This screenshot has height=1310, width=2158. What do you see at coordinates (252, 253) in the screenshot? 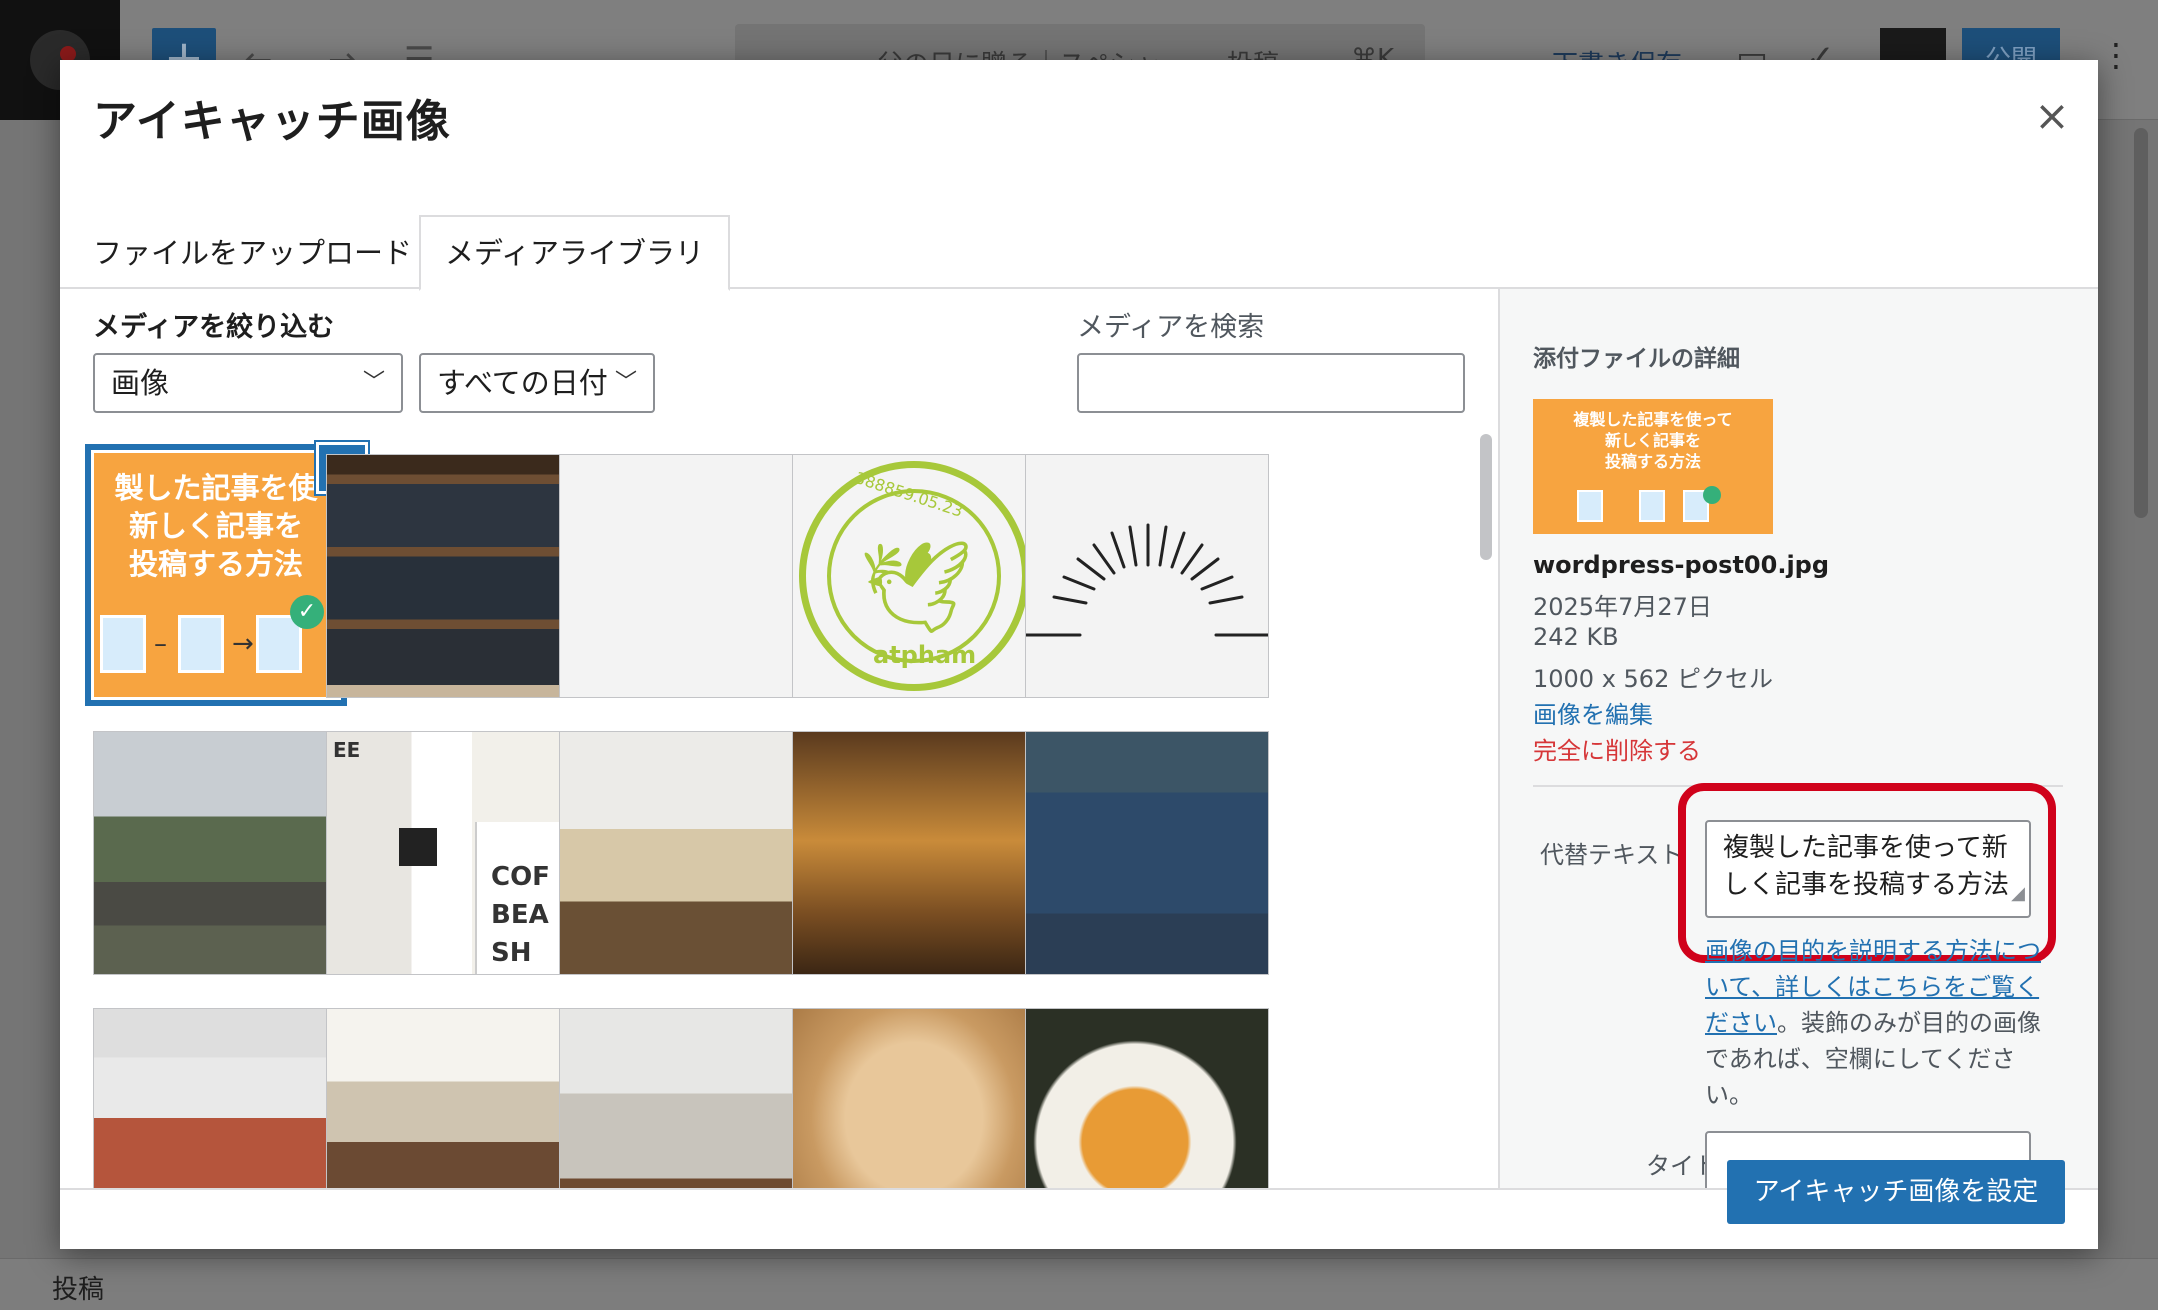
I see `tab-upload-files: ファイルをアップロード` at bounding box center [252, 253].